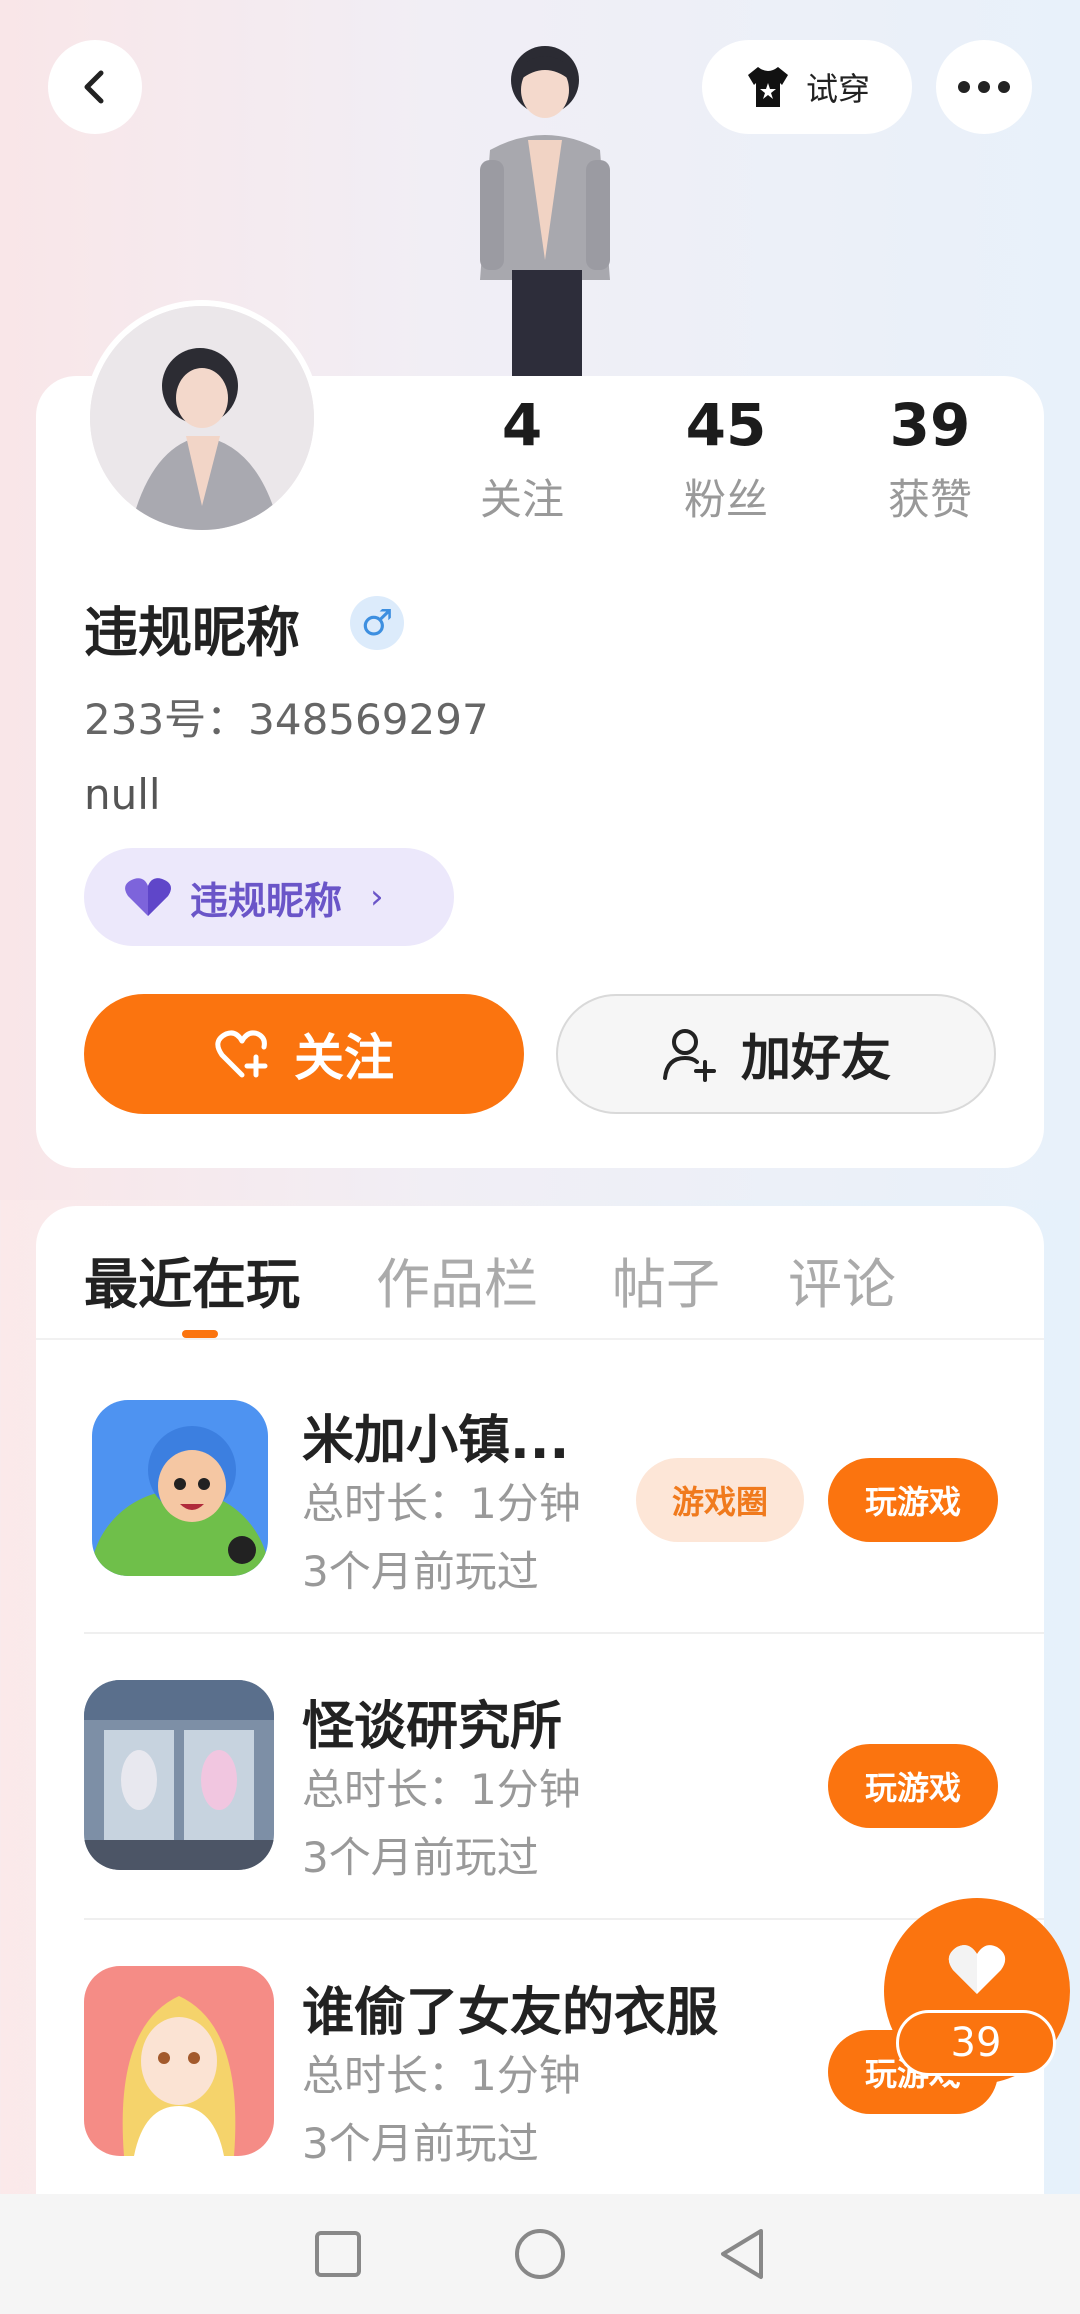 Image resolution: width=1080 pixels, height=2314 pixels. I want to click on add-friend-label: 加好友, so click(816, 1058).